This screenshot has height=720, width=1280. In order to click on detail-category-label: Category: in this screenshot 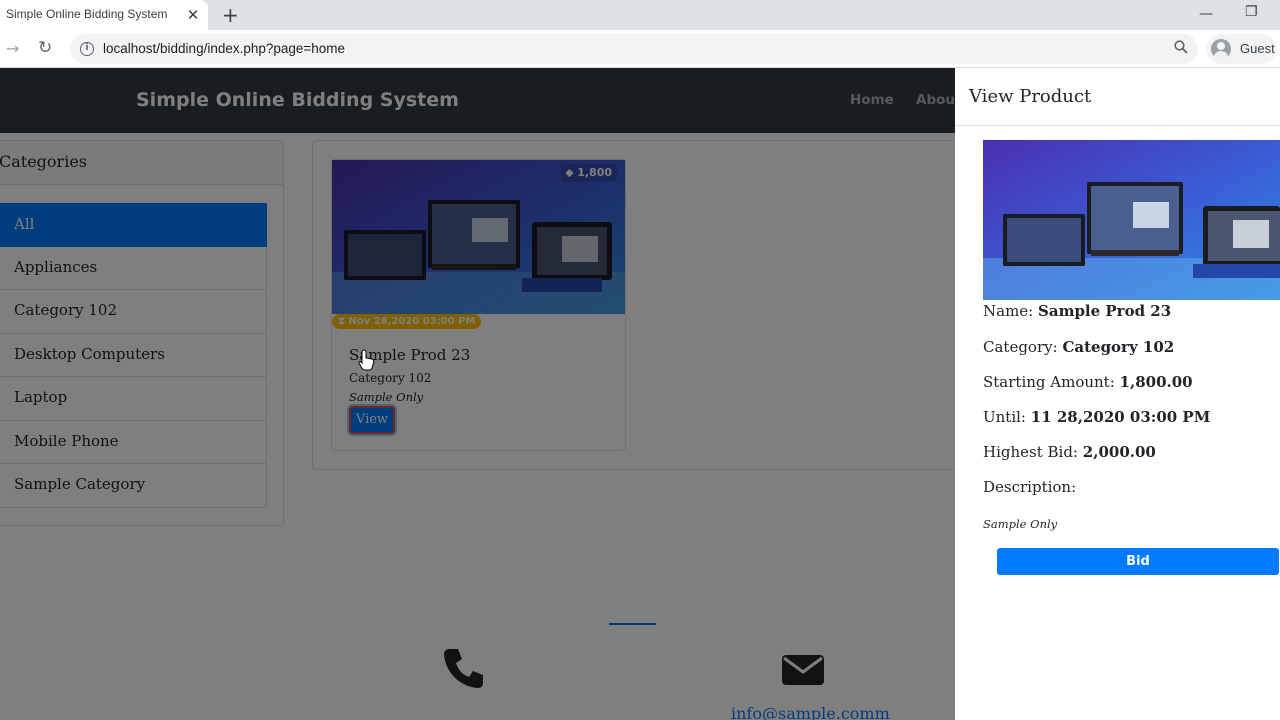, I will do `click(1020, 347)`.